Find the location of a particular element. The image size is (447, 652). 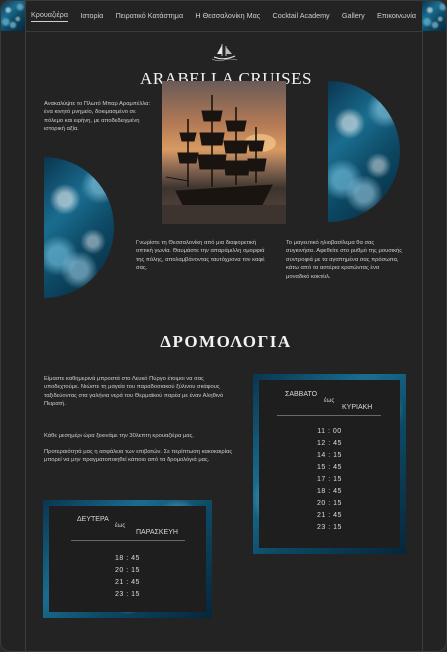

schedule-weekday-to: ΠΑΡΑΣΚΕΥΗ is located at coordinates (157, 532).